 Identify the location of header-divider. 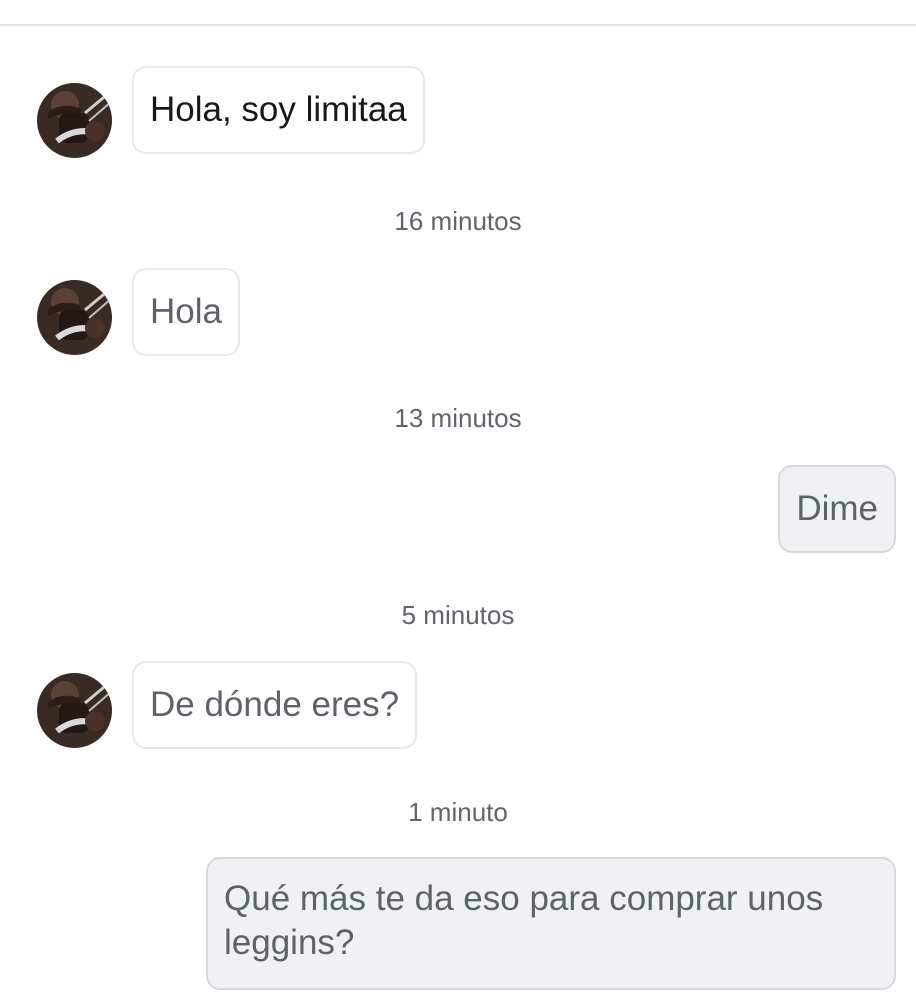
(458, 25).